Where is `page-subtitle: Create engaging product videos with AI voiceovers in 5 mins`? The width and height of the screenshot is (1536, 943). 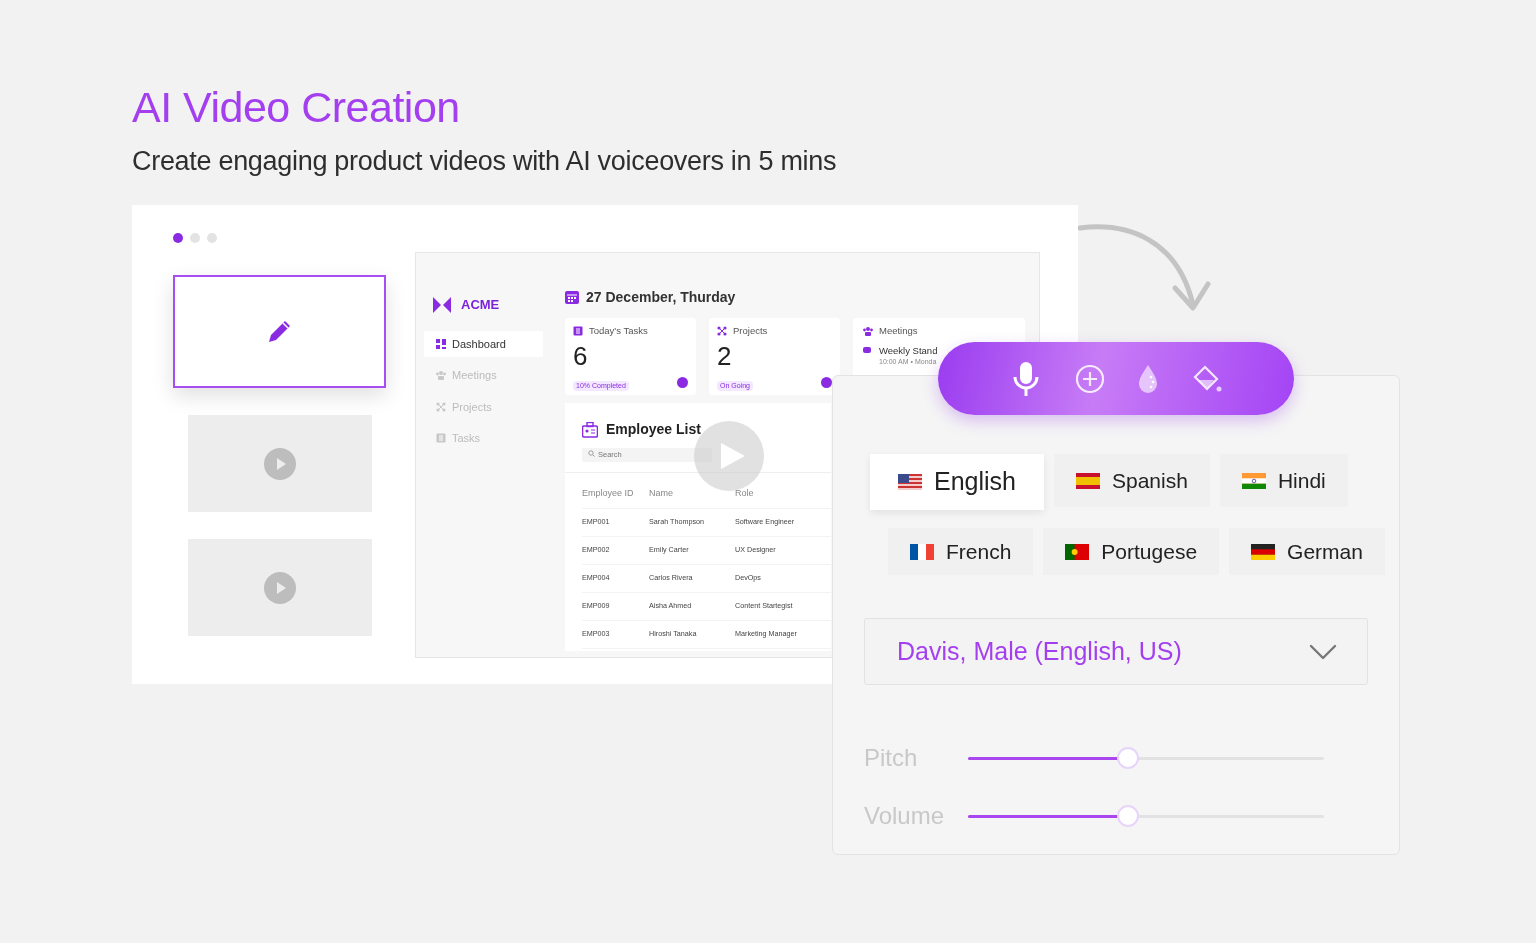
page-subtitle: Create engaging product videos with AI voiceovers in 5 mins is located at coordinates (484, 162).